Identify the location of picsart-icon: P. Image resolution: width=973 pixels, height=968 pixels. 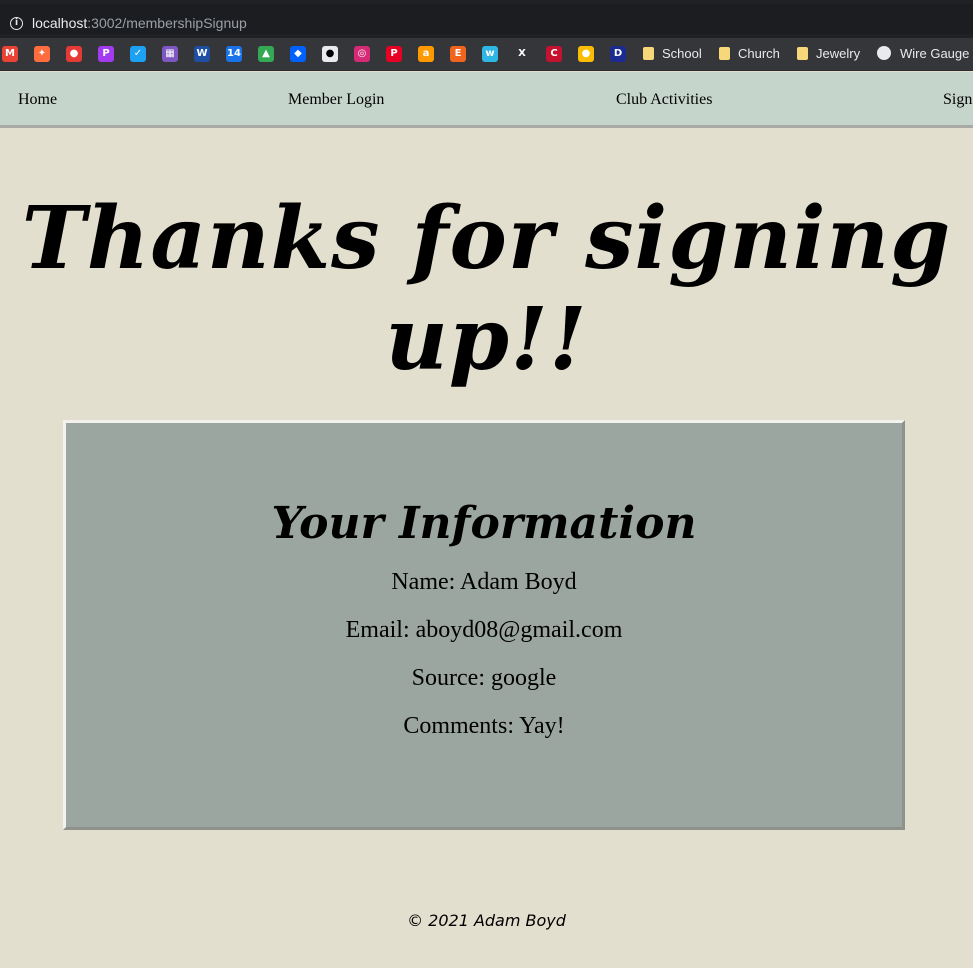
(106, 54).